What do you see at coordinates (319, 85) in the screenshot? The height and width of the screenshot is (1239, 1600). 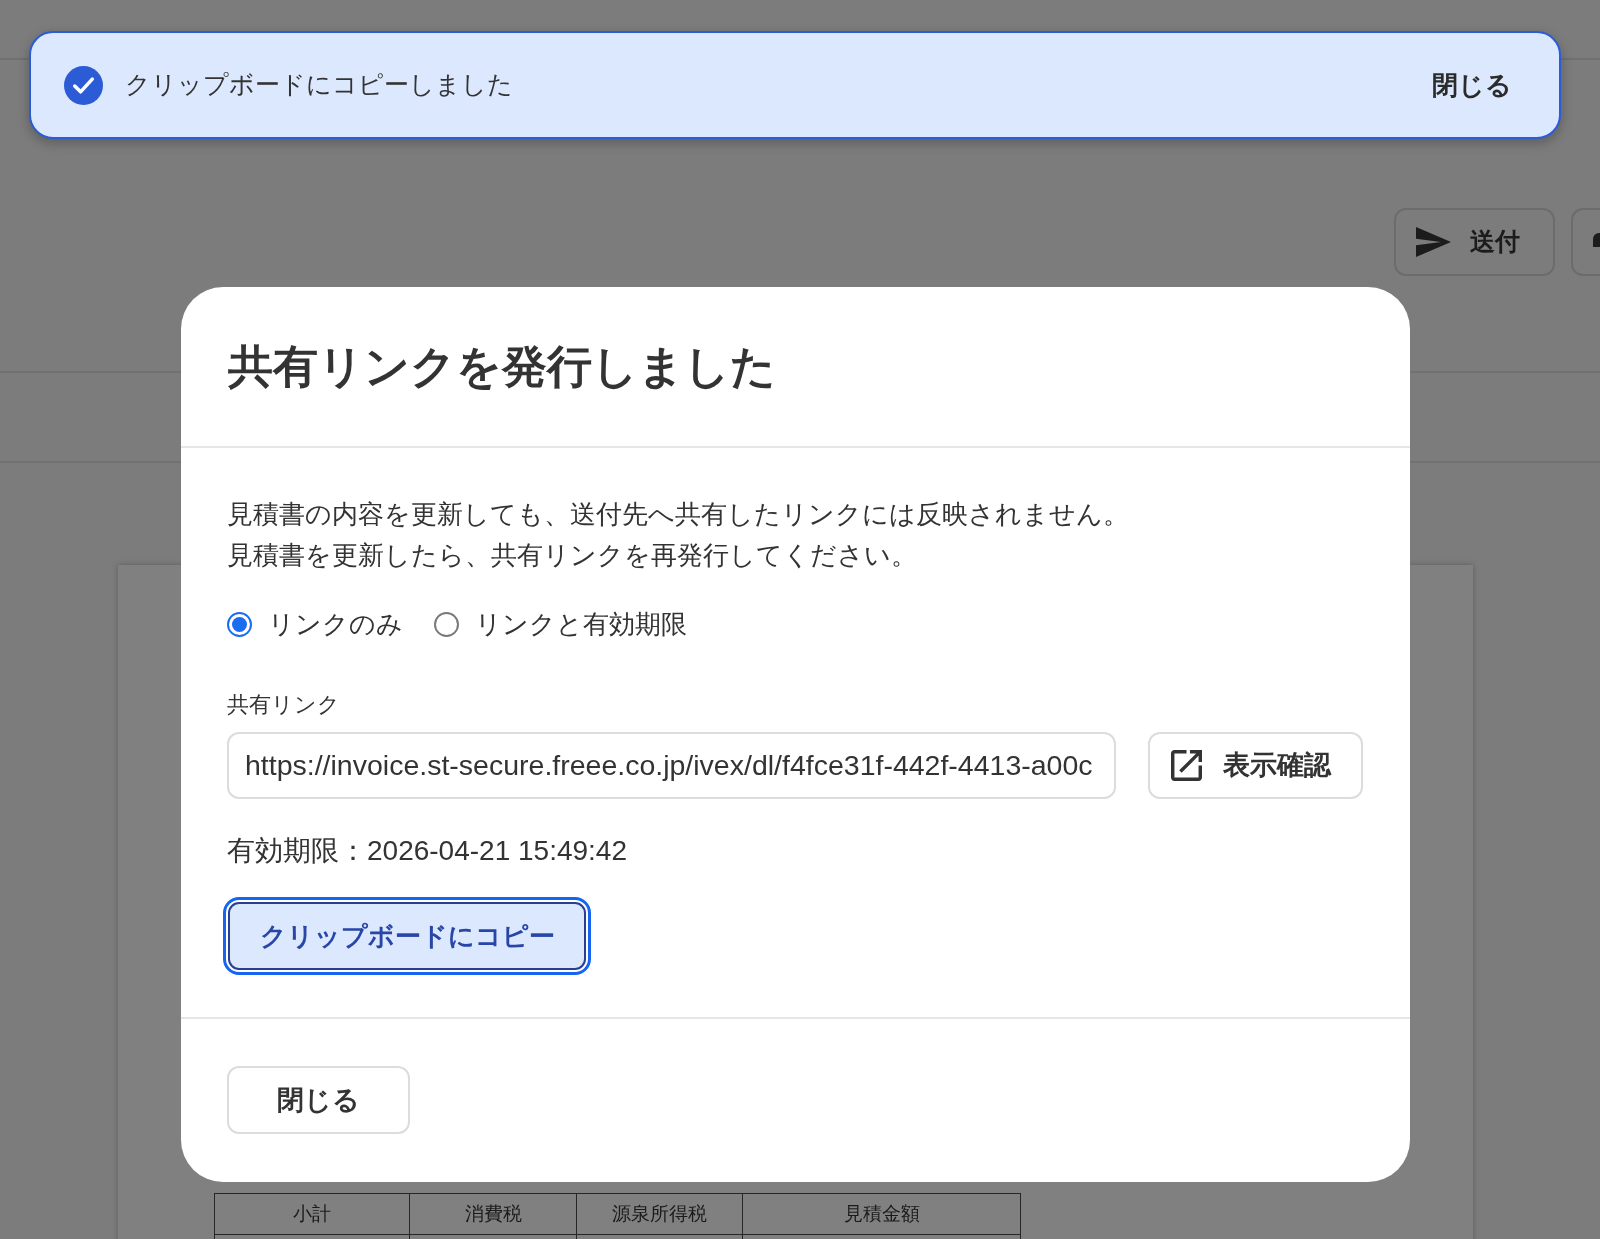 I see `toast-message: クリップボードにコピーしました` at bounding box center [319, 85].